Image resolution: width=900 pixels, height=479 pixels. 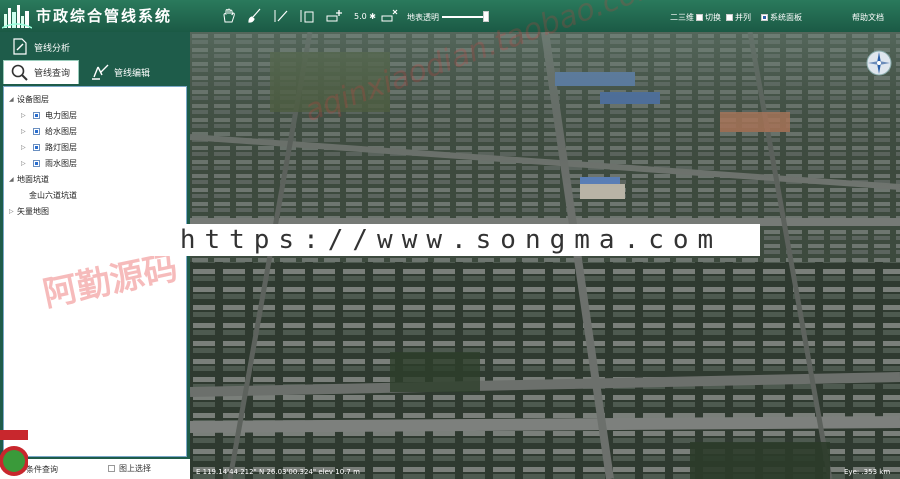 What do you see at coordinates (104, 16) in the screenshot?
I see `app-title: 市政综合管线系统` at bounding box center [104, 16].